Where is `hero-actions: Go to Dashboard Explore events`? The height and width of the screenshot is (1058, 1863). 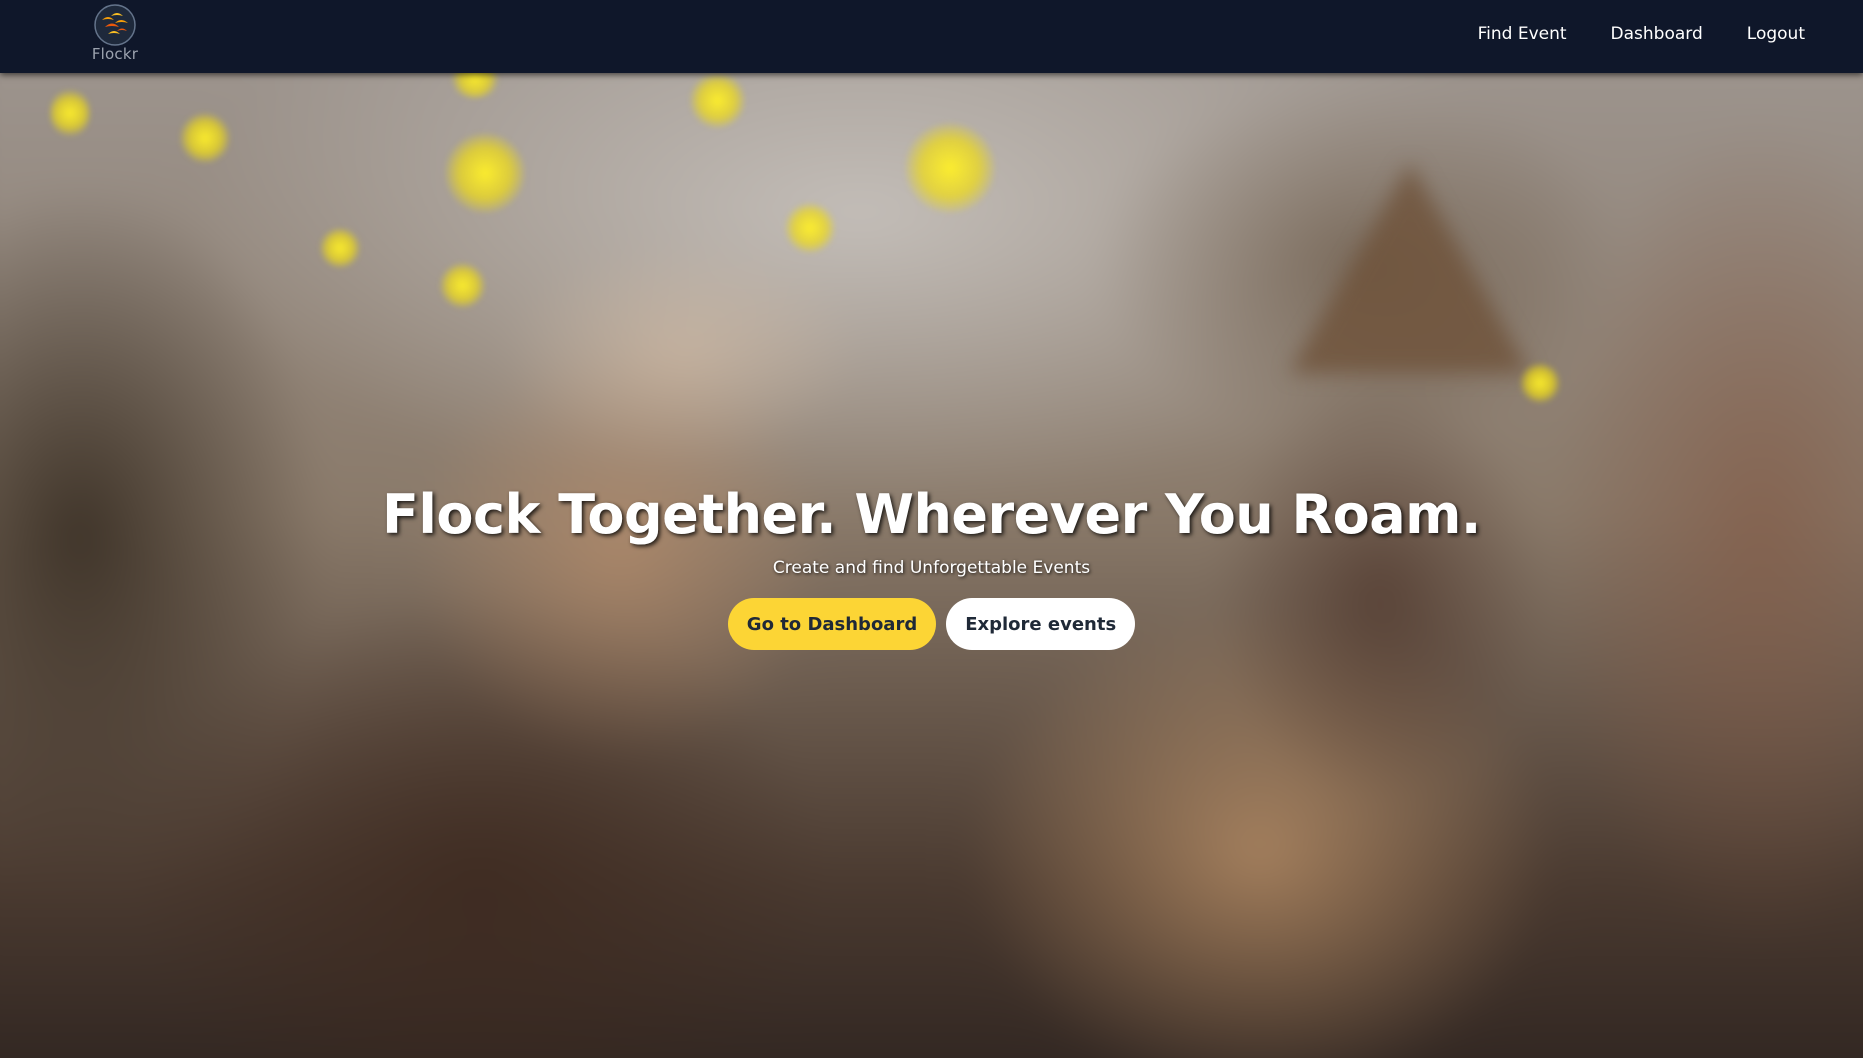 hero-actions: Go to Dashboard Explore events is located at coordinates (931, 624).